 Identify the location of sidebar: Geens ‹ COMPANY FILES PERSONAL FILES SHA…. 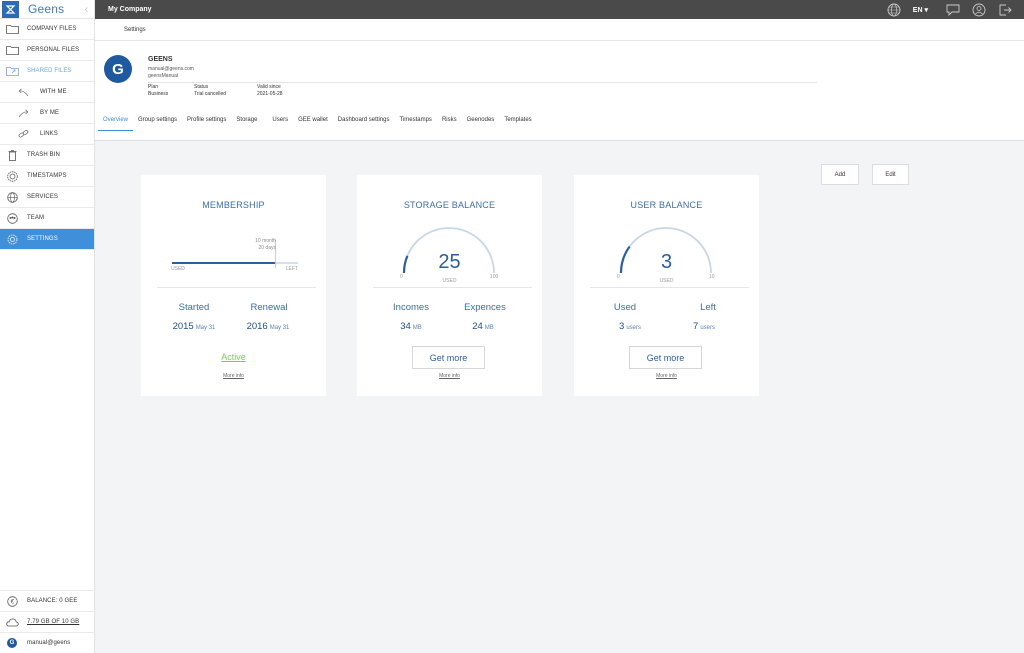
(47, 326).